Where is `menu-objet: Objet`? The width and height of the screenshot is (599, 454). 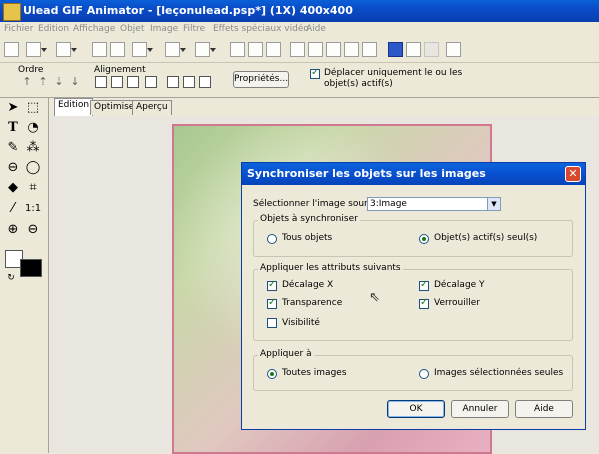
menu-objet: Objet is located at coordinates (132, 29).